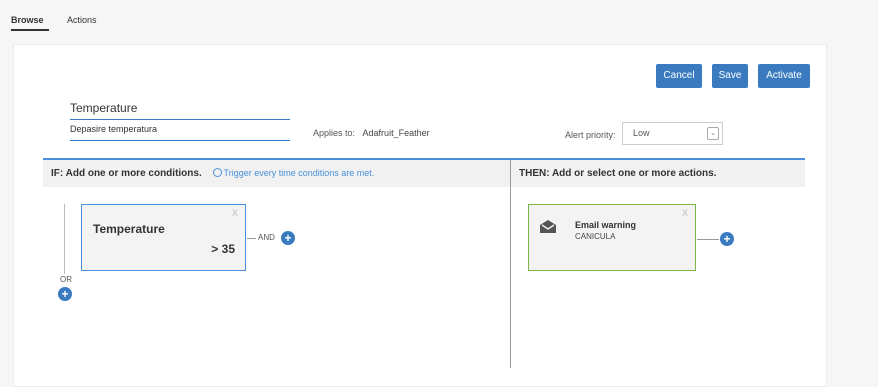  What do you see at coordinates (595, 236) in the screenshot?
I see `action-subtitle: CANICULA` at bounding box center [595, 236].